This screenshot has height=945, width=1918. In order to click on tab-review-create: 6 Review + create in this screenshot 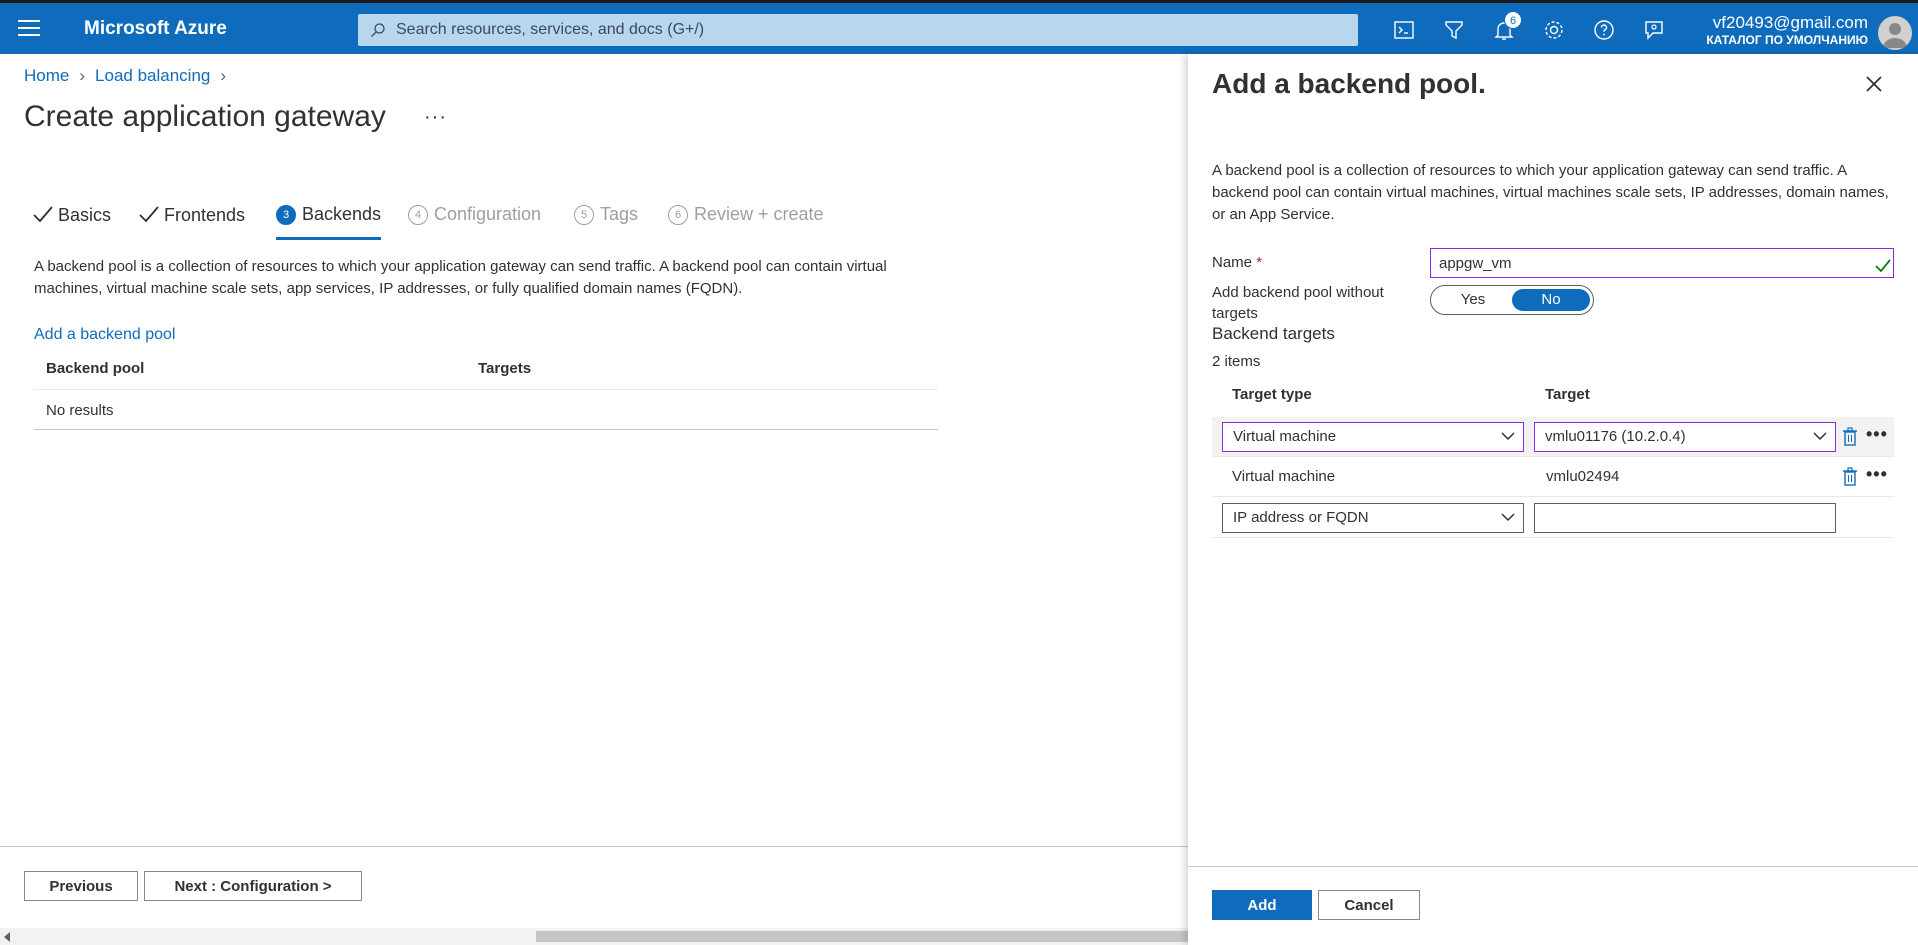, I will do `click(746, 222)`.